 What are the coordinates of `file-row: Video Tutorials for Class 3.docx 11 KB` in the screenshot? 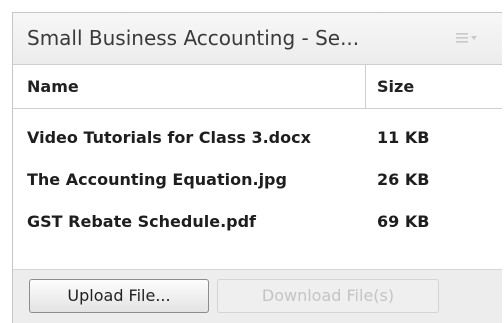 It's located at (257, 139).